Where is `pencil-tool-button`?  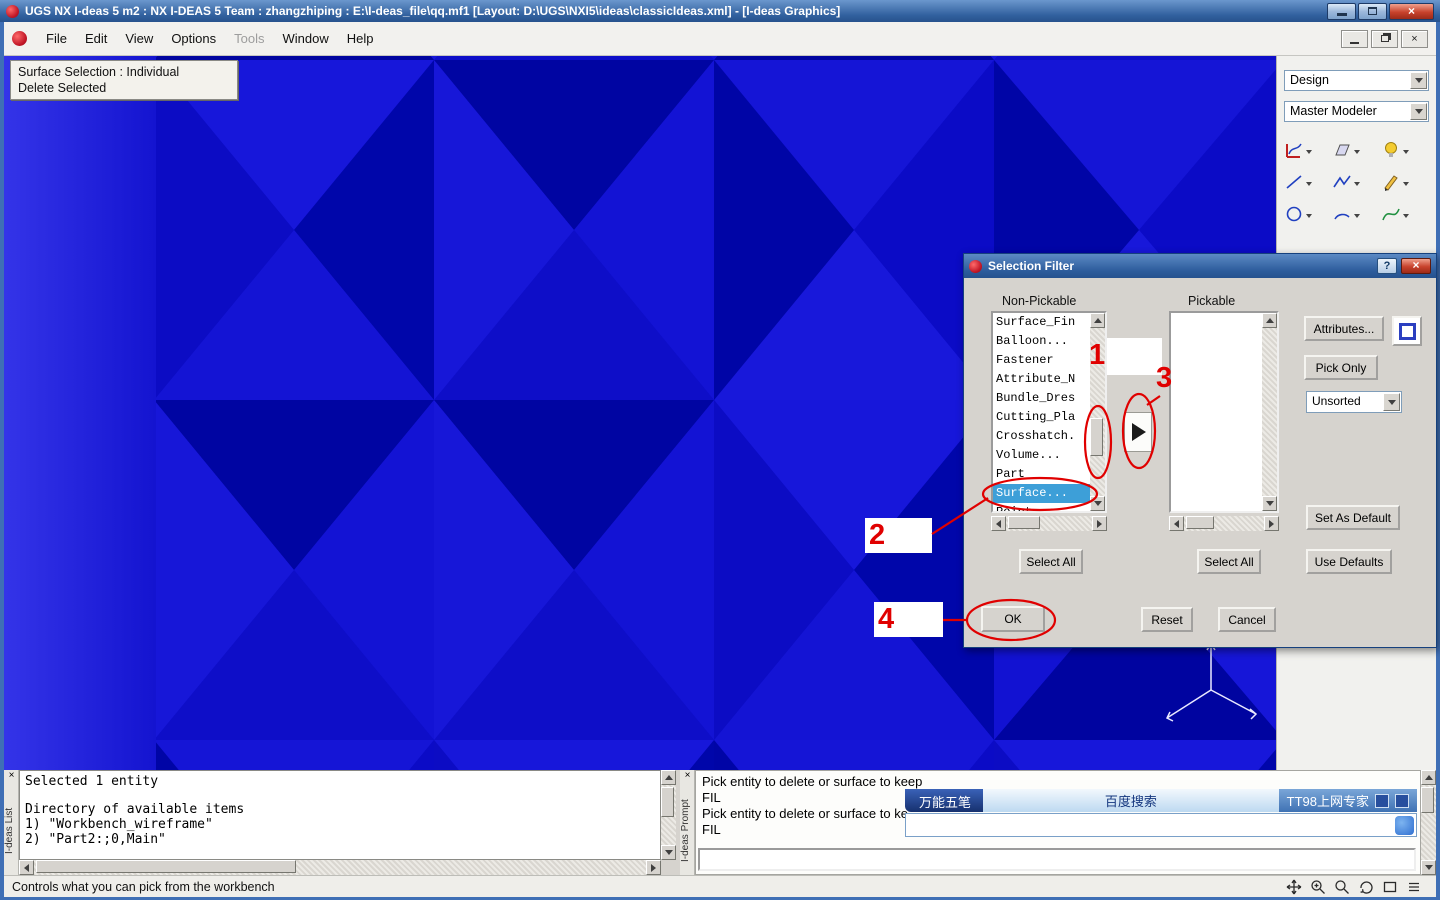
pencil-tool-button is located at coordinates (1405, 182).